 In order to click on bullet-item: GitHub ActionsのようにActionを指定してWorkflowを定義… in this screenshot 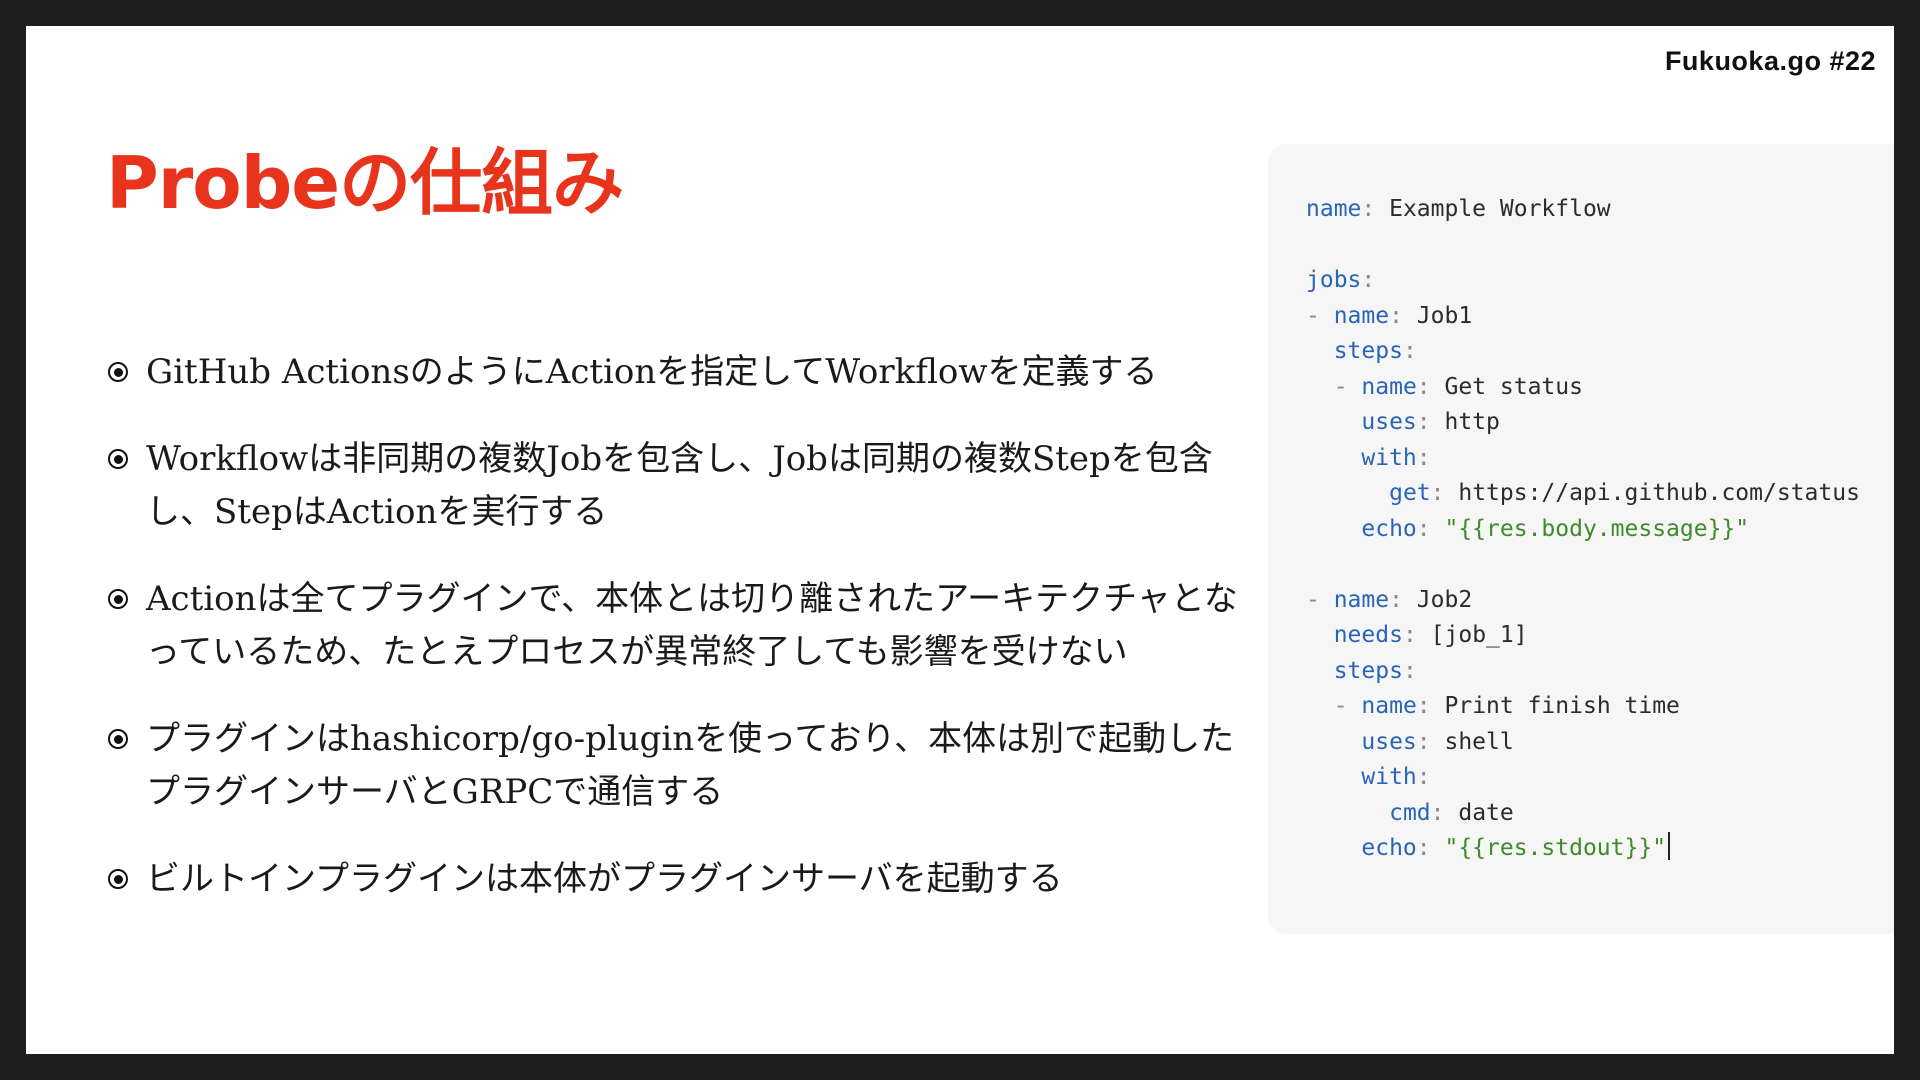, I will do `click(676, 372)`.